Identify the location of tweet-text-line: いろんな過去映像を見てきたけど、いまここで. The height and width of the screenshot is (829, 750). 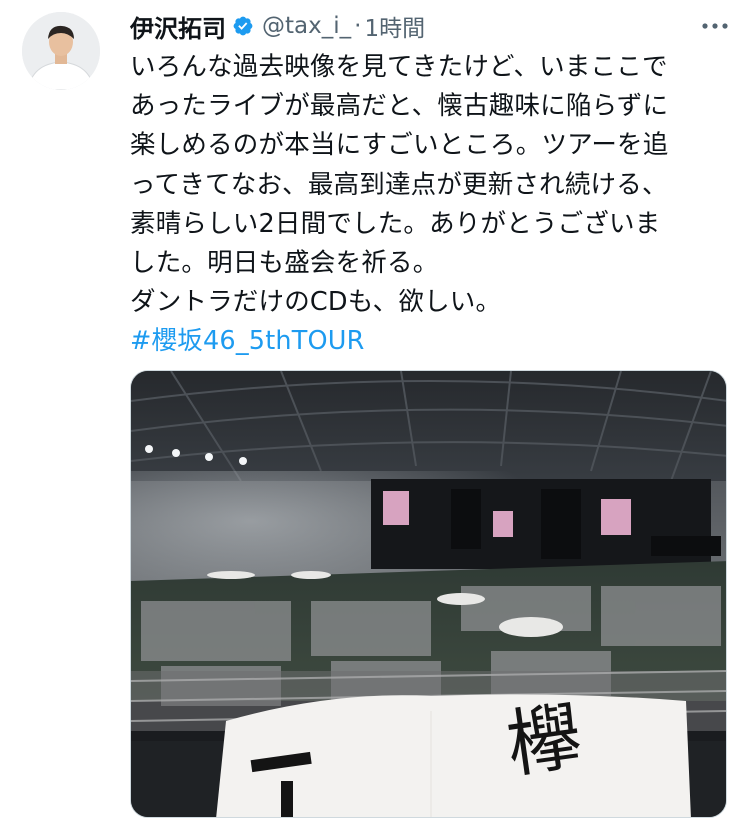
(399, 67).